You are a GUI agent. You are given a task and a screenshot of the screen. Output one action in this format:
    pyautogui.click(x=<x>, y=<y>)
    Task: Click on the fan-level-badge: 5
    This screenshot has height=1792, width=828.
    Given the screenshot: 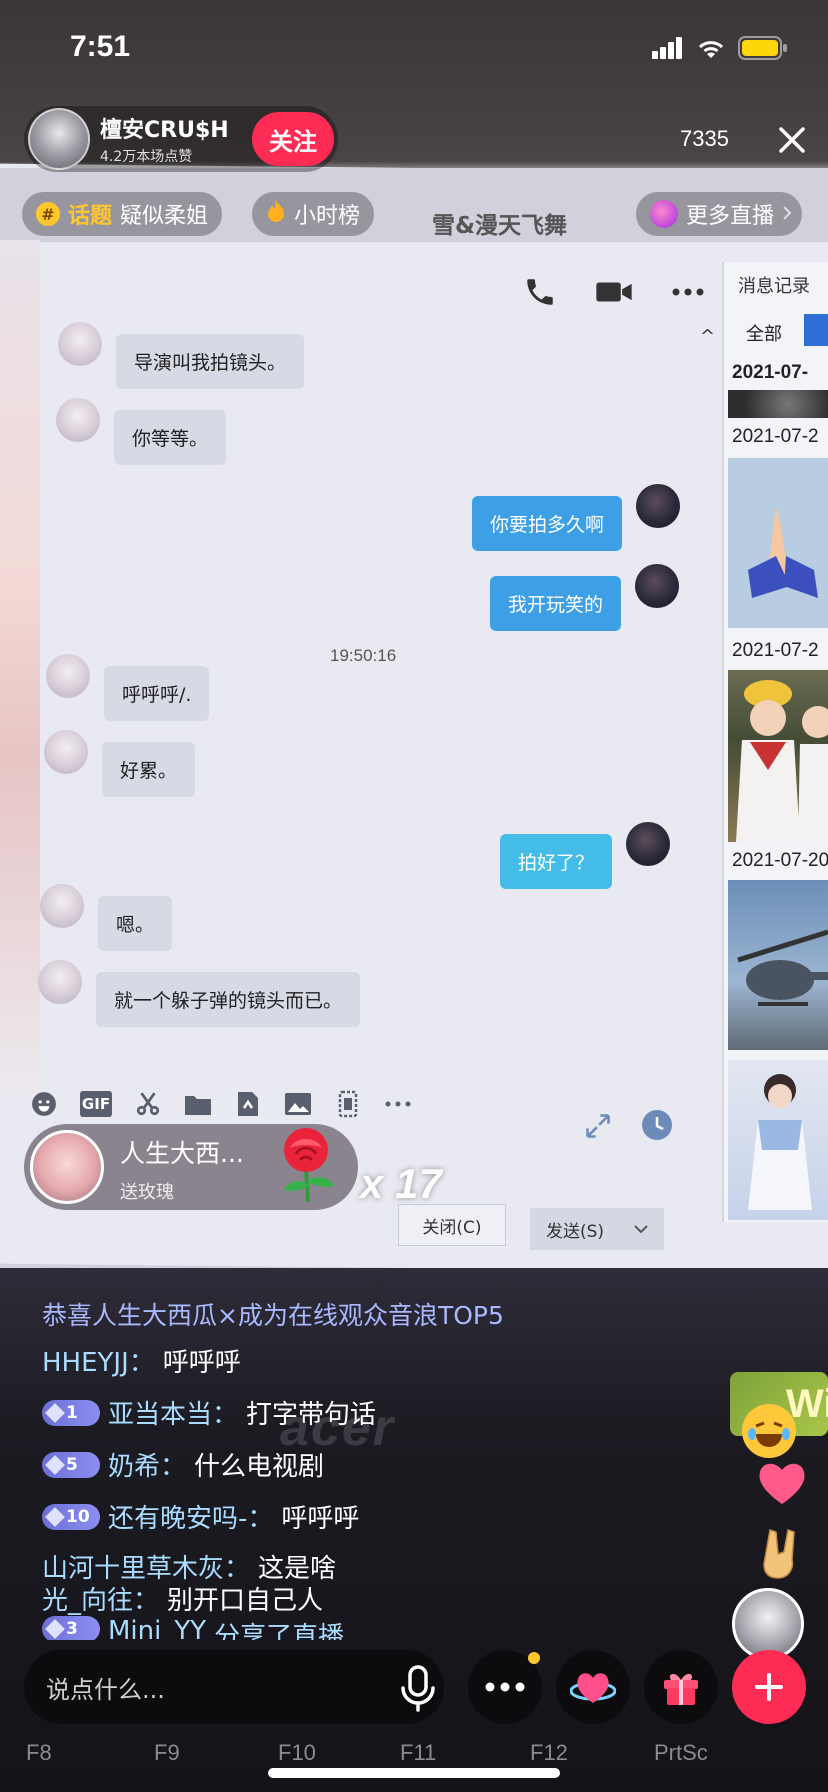 What is the action you would take?
    pyautogui.click(x=71, y=1464)
    